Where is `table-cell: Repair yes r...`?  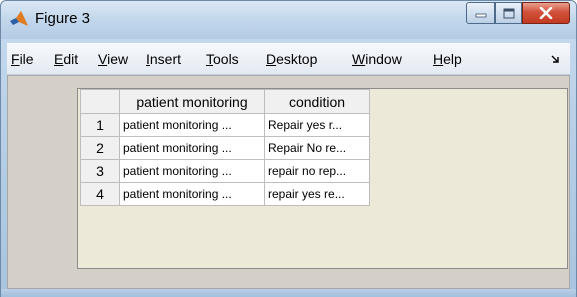 table-cell: Repair yes r... is located at coordinates (317, 125).